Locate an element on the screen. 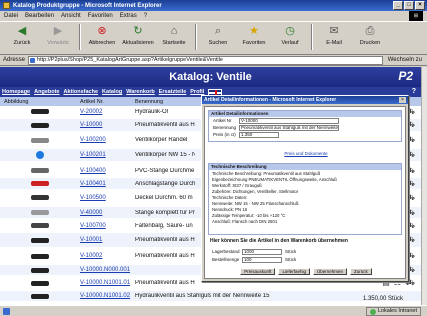 The height and width of the screenshot is (316, 427). menu-bearbeiten: Bearbeiten is located at coordinates (39, 16).